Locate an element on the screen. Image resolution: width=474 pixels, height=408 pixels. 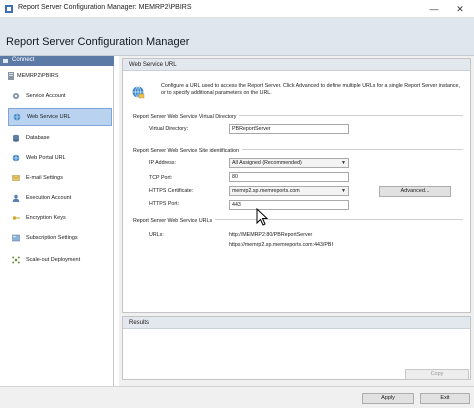
server-node: MEMRP2\PBIRS is located at coordinates (55, 76).